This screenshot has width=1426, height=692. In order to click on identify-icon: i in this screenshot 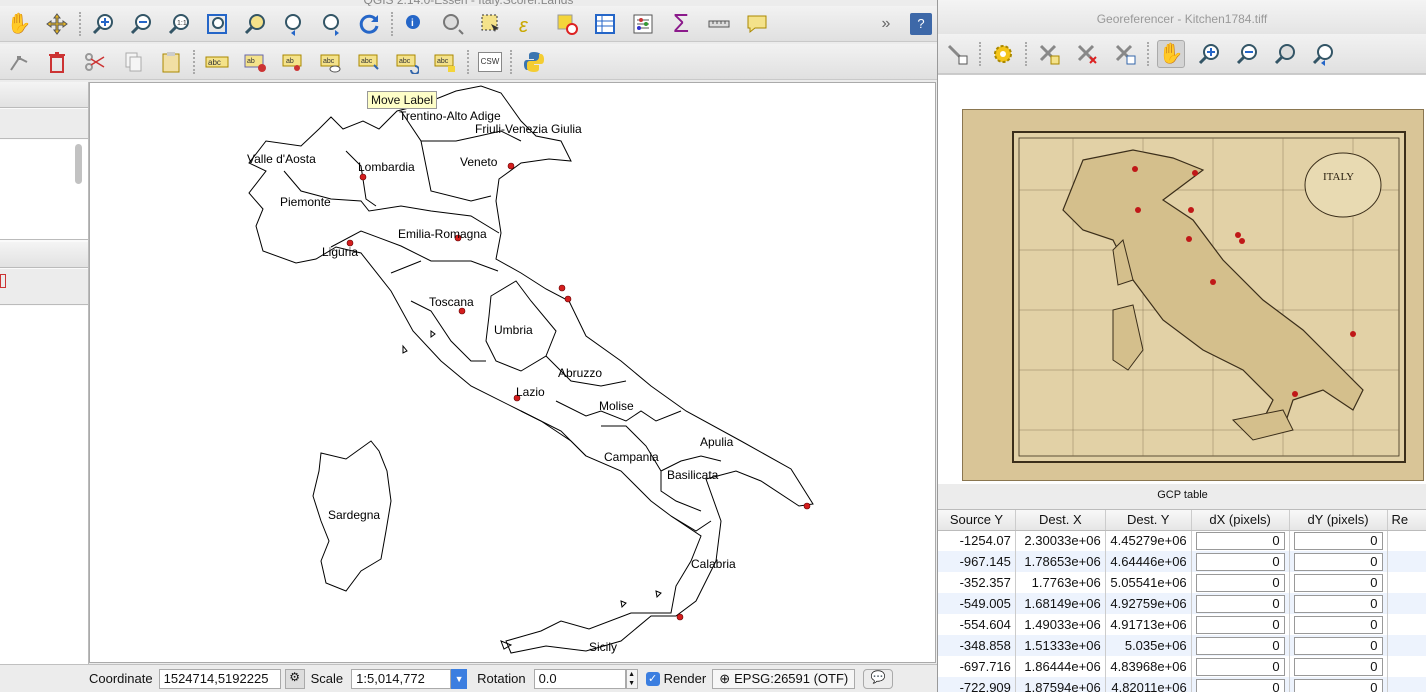, I will do `click(415, 24)`.